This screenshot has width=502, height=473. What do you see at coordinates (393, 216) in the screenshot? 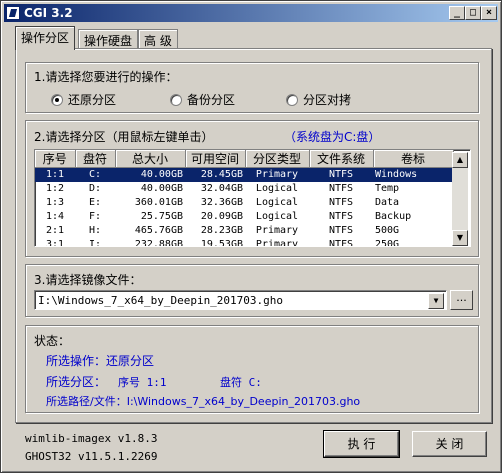
I see `cell: Backup` at bounding box center [393, 216].